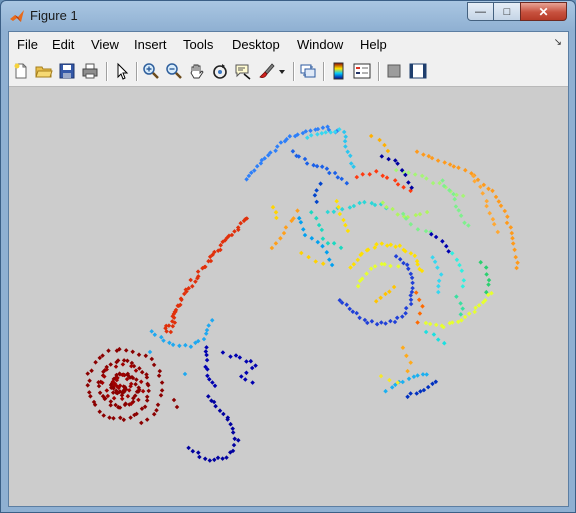 Image resolution: width=576 pixels, height=513 pixels. What do you see at coordinates (63, 44) in the screenshot?
I see `menu-edit: Edit` at bounding box center [63, 44].